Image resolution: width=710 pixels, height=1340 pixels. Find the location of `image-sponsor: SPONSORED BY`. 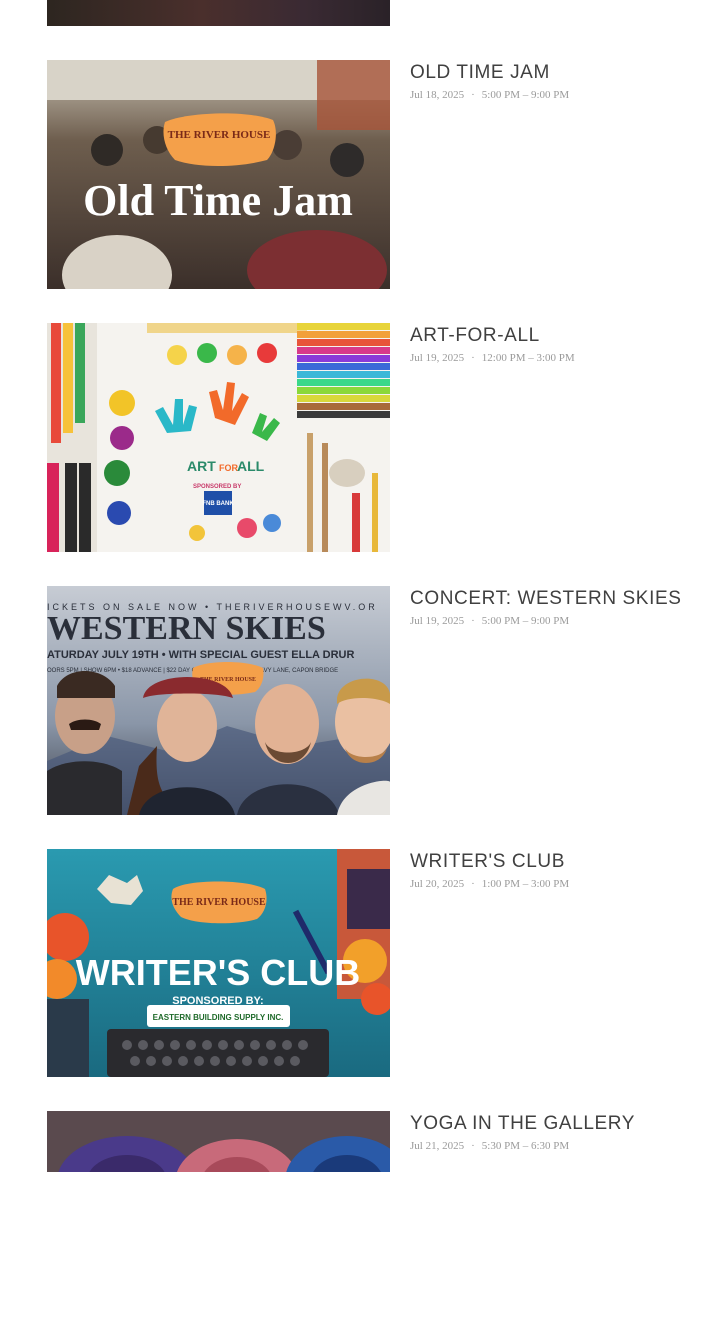

image-sponsor: SPONSORED BY is located at coordinates (217, 487).